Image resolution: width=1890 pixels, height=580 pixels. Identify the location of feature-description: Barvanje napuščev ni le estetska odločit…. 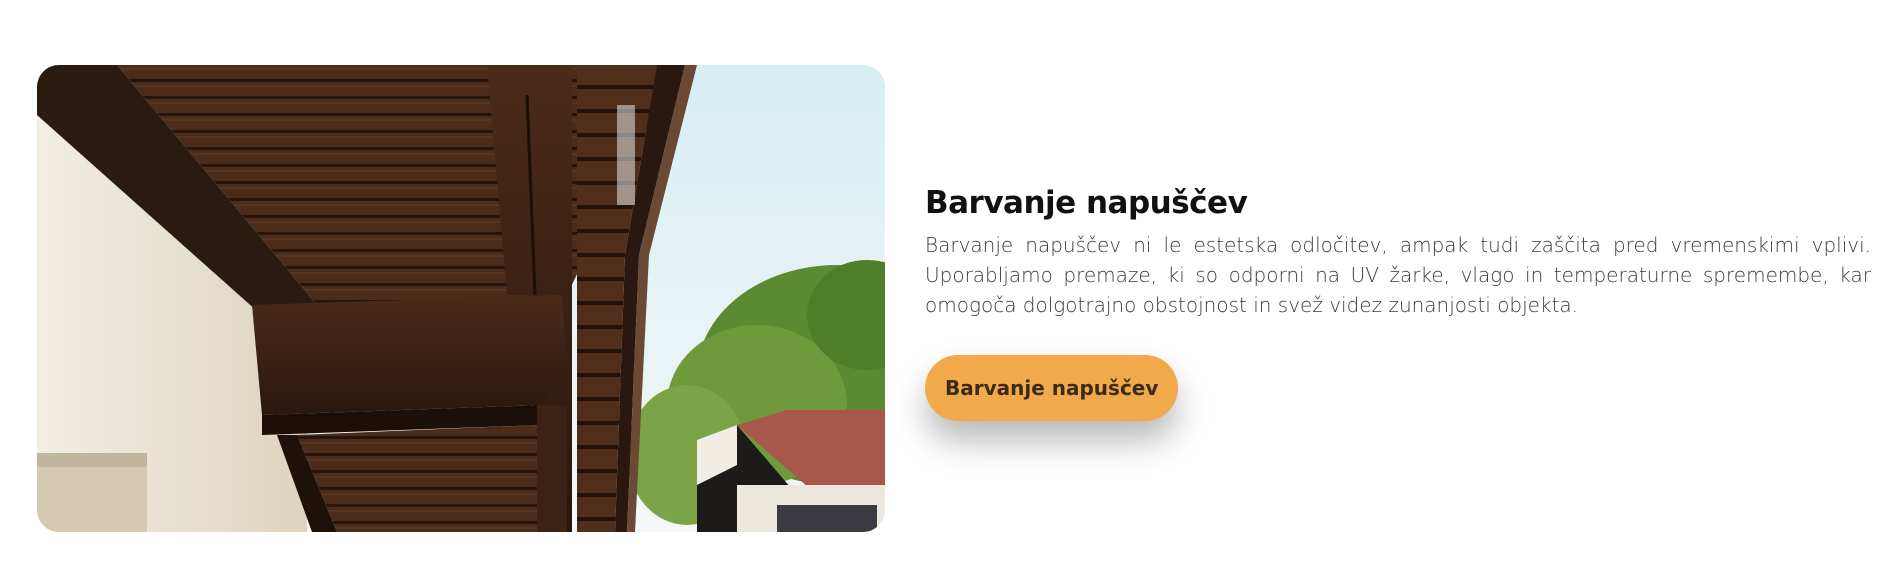
(1398, 275).